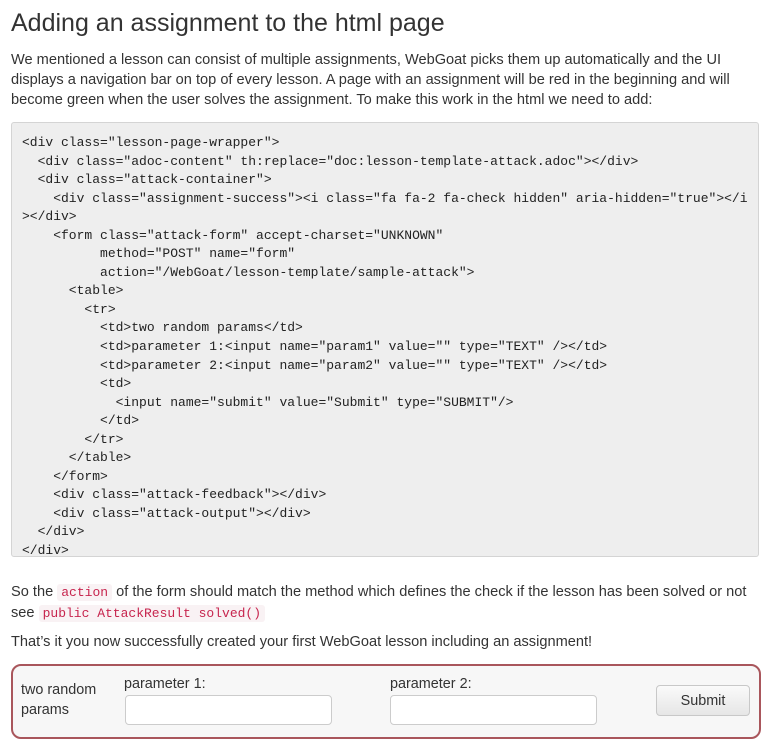  I want to click on param2-input, so click(493, 710).